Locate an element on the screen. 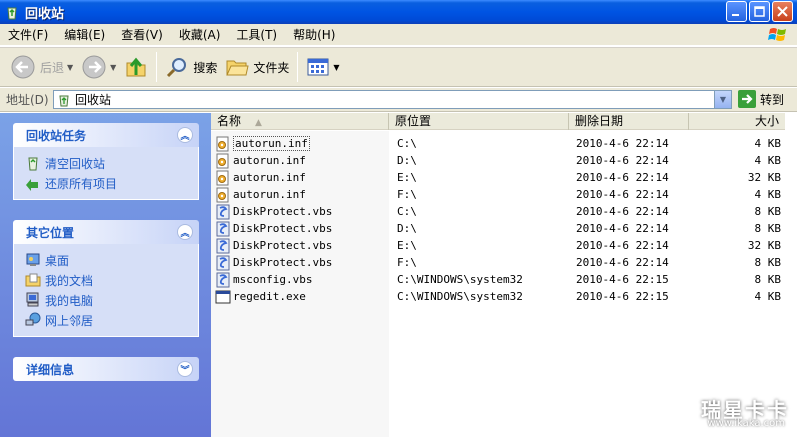 This screenshot has height=437, width=797. panel-header: 回收站任务 ︽ is located at coordinates (106, 135).